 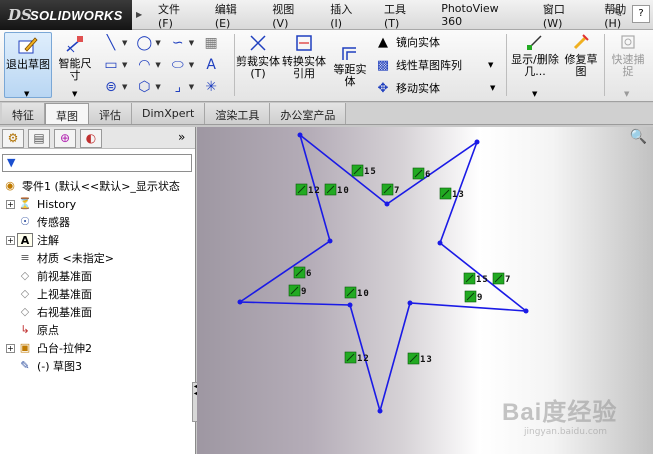 I want to click on tab-sketch: 草图, so click(x=67, y=113).